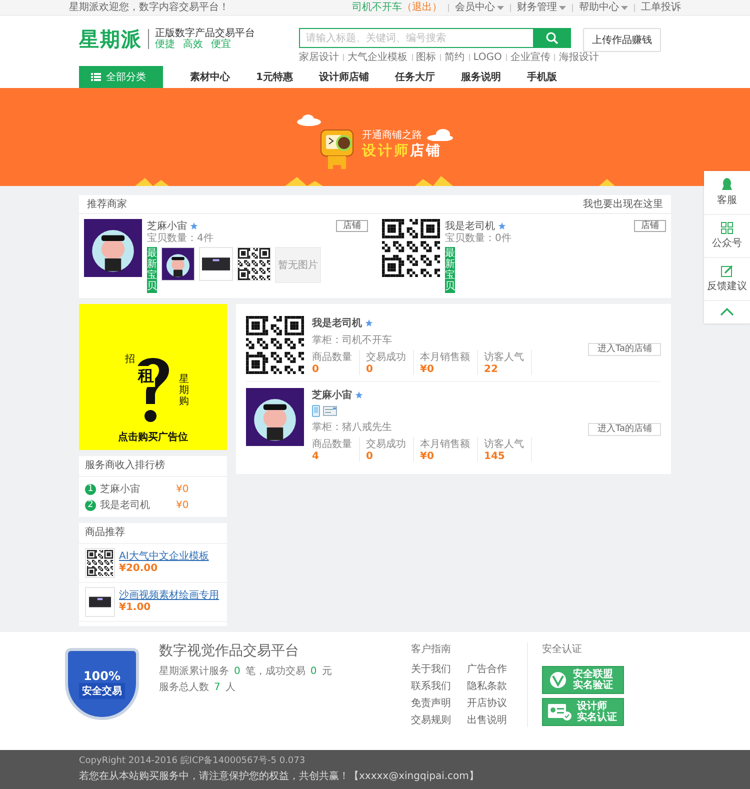 This screenshot has height=789, width=750. Describe the element at coordinates (542, 77) in the screenshot. I see `nav-link: 手机版` at that location.